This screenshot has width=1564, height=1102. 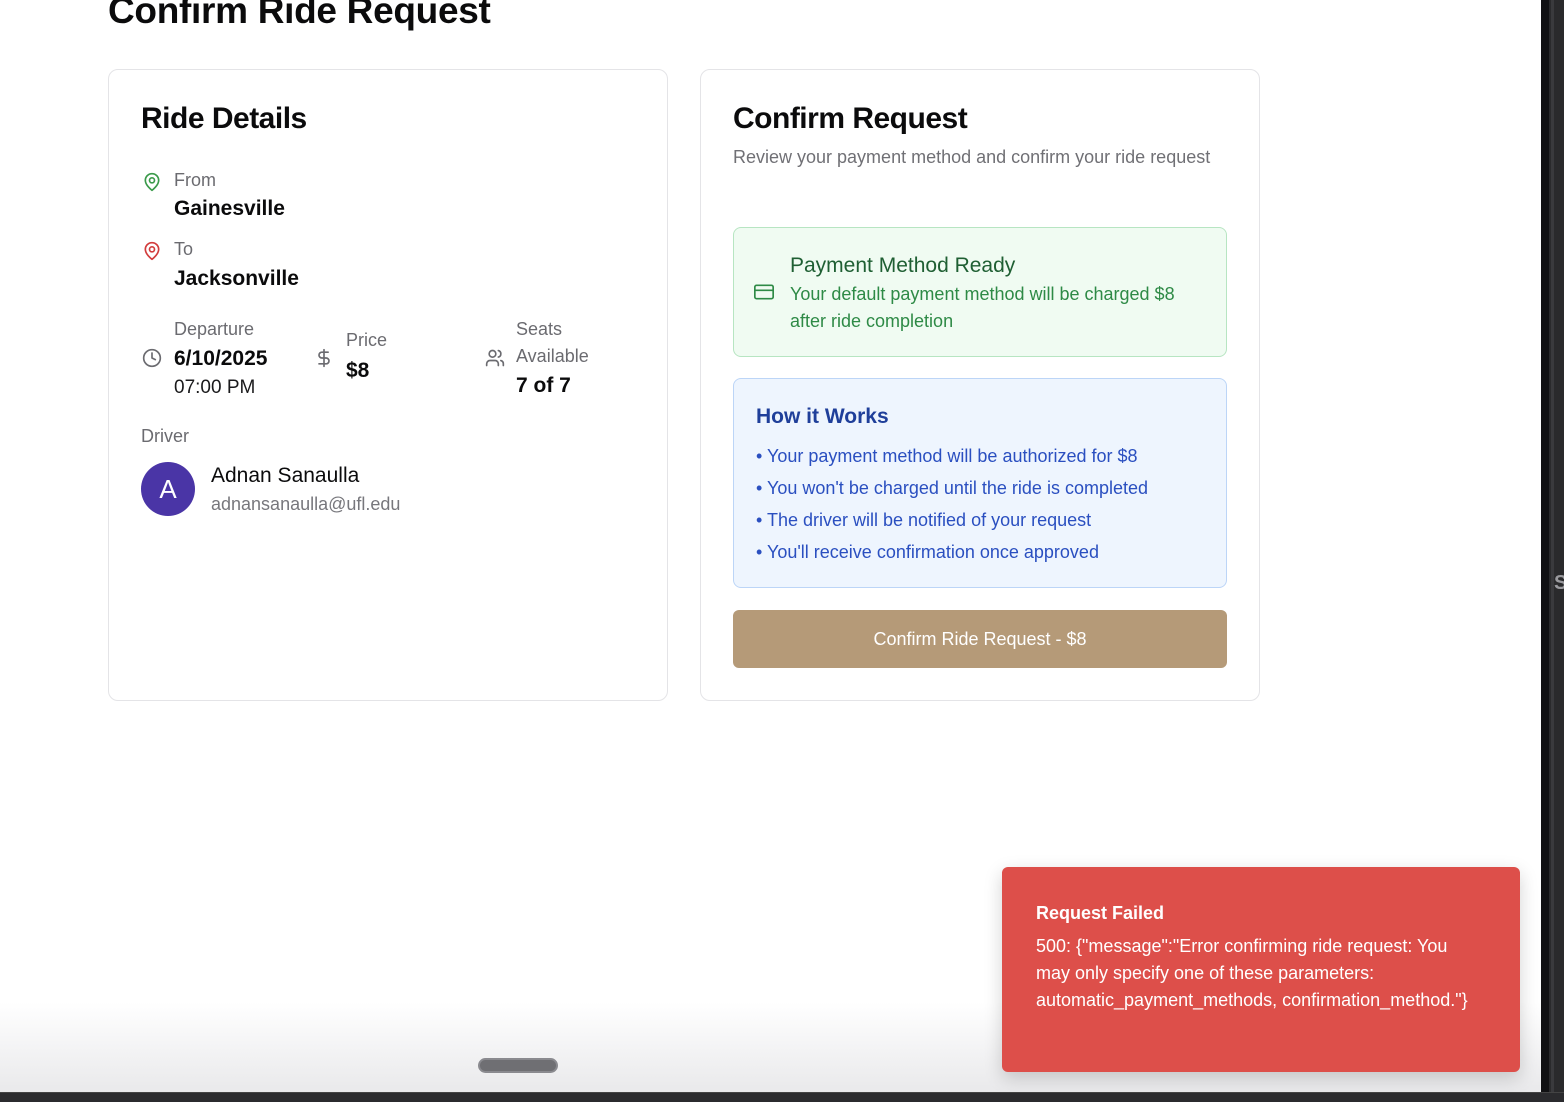 I want to click on credit-card-icon, so click(x=764, y=292).